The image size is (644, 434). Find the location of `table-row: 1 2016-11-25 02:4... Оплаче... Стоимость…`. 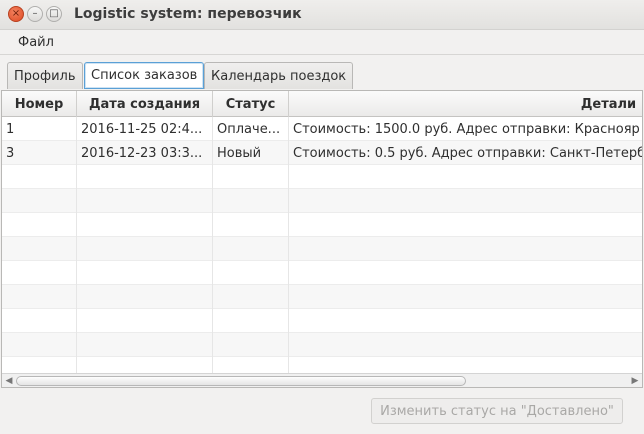

table-row: 1 2016-11-25 02:4... Оплаче... Стоимость… is located at coordinates (322, 129).